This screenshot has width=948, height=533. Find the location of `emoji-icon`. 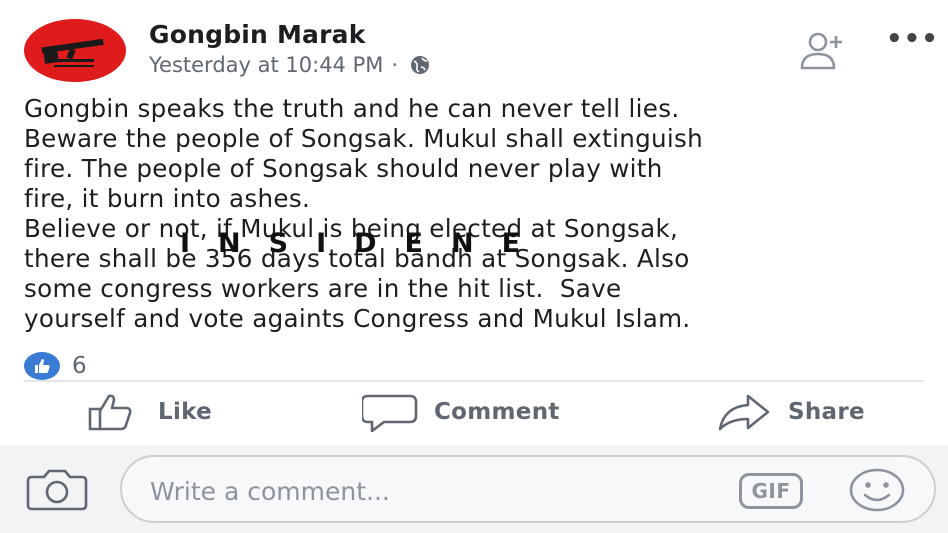

emoji-icon is located at coordinates (877, 490).